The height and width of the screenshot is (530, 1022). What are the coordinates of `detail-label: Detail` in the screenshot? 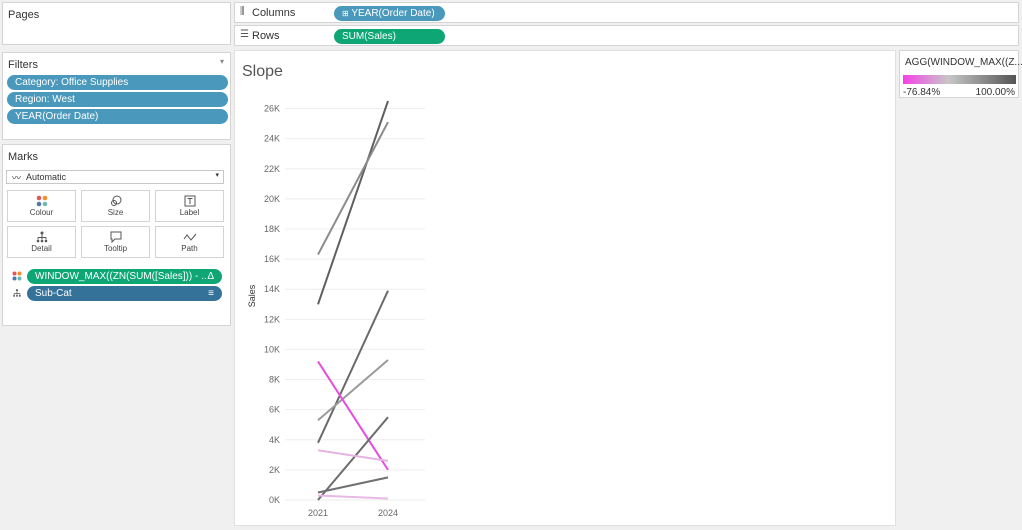 It's located at (41, 248).